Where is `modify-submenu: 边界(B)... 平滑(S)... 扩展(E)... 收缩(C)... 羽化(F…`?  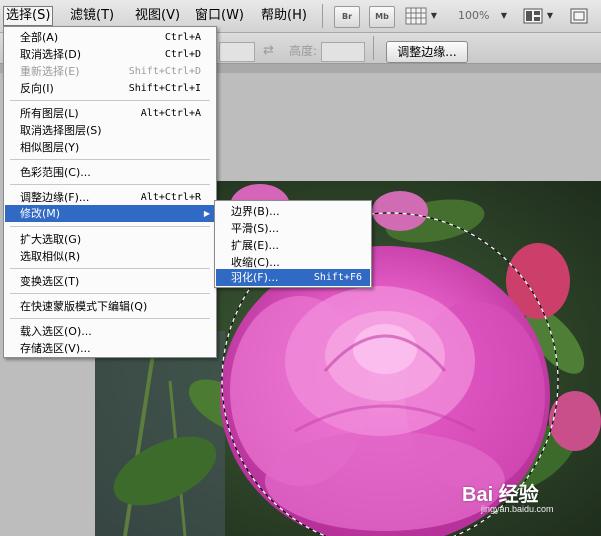 modify-submenu: 边界(B)... 平滑(S)... 扩展(E)... 收缩(C)... 羽化(F… is located at coordinates (293, 244).